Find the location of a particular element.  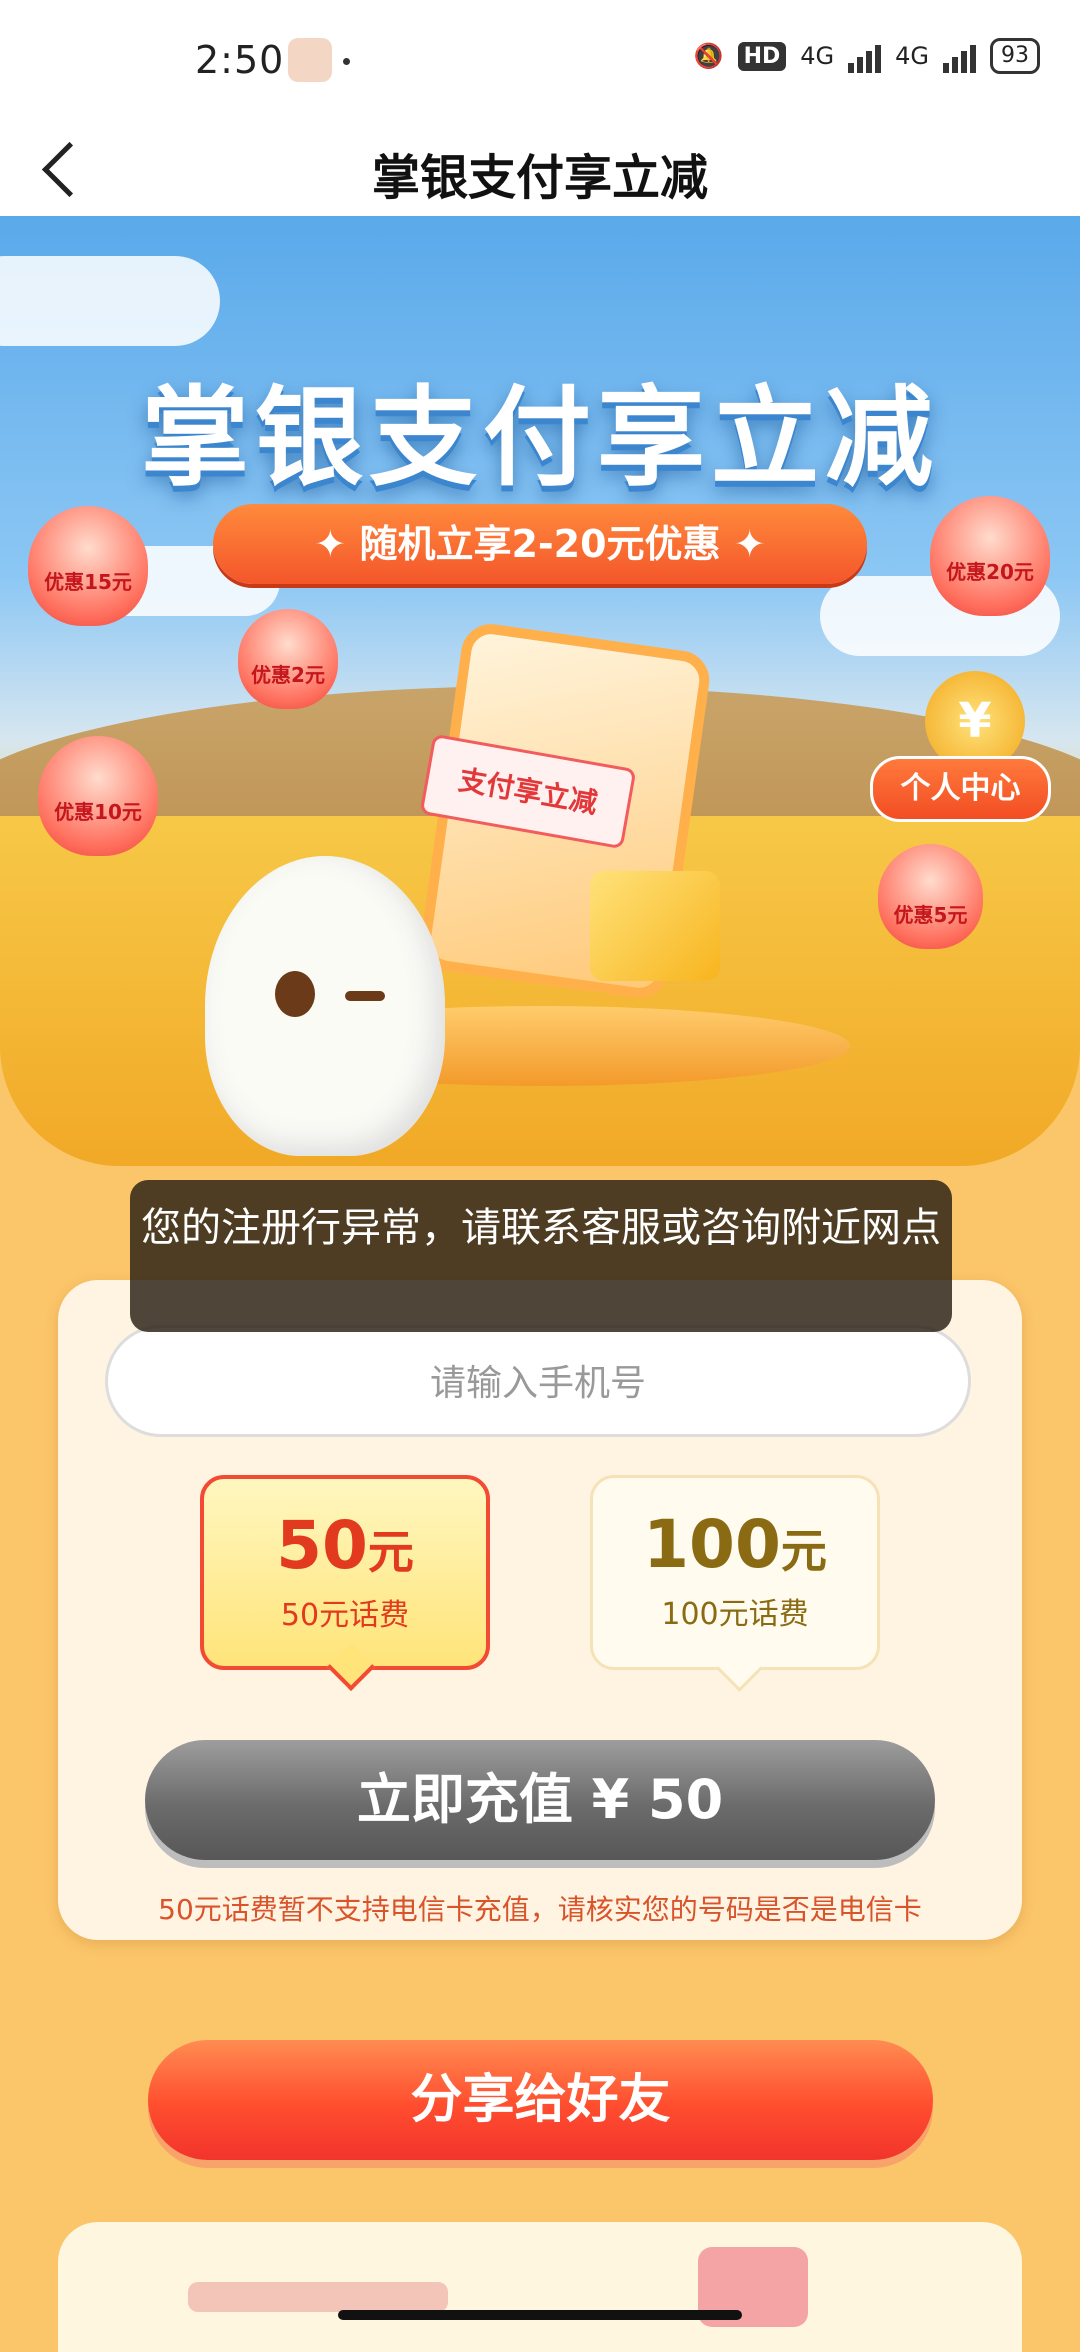

status-icons: 🔕 HD 4G 4G 93 is located at coordinates (867, 56).